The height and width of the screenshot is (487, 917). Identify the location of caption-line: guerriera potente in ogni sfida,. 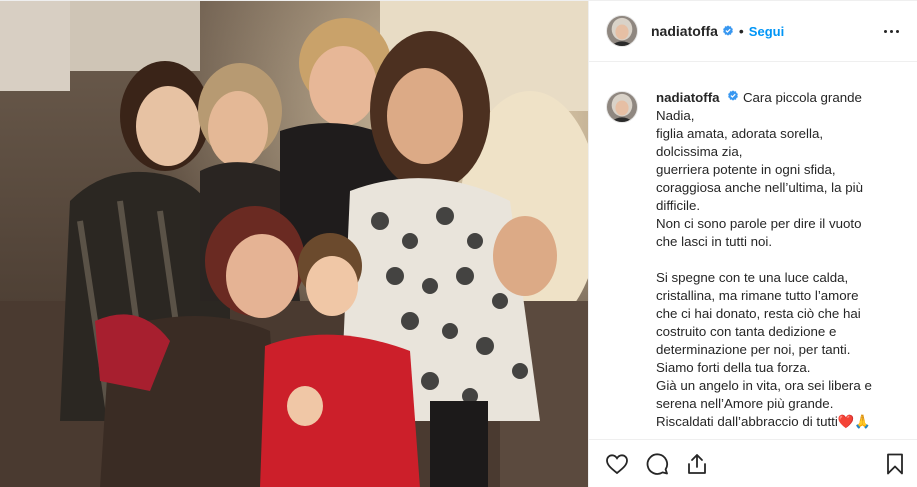
(746, 169).